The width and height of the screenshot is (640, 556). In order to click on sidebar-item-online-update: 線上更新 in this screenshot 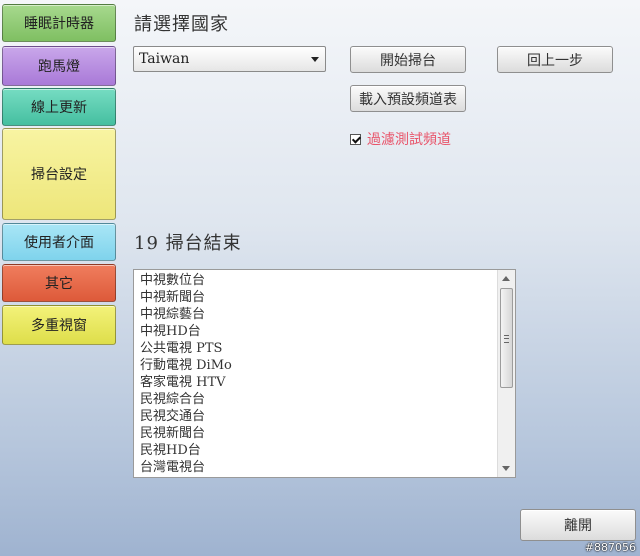, I will do `click(59, 107)`.